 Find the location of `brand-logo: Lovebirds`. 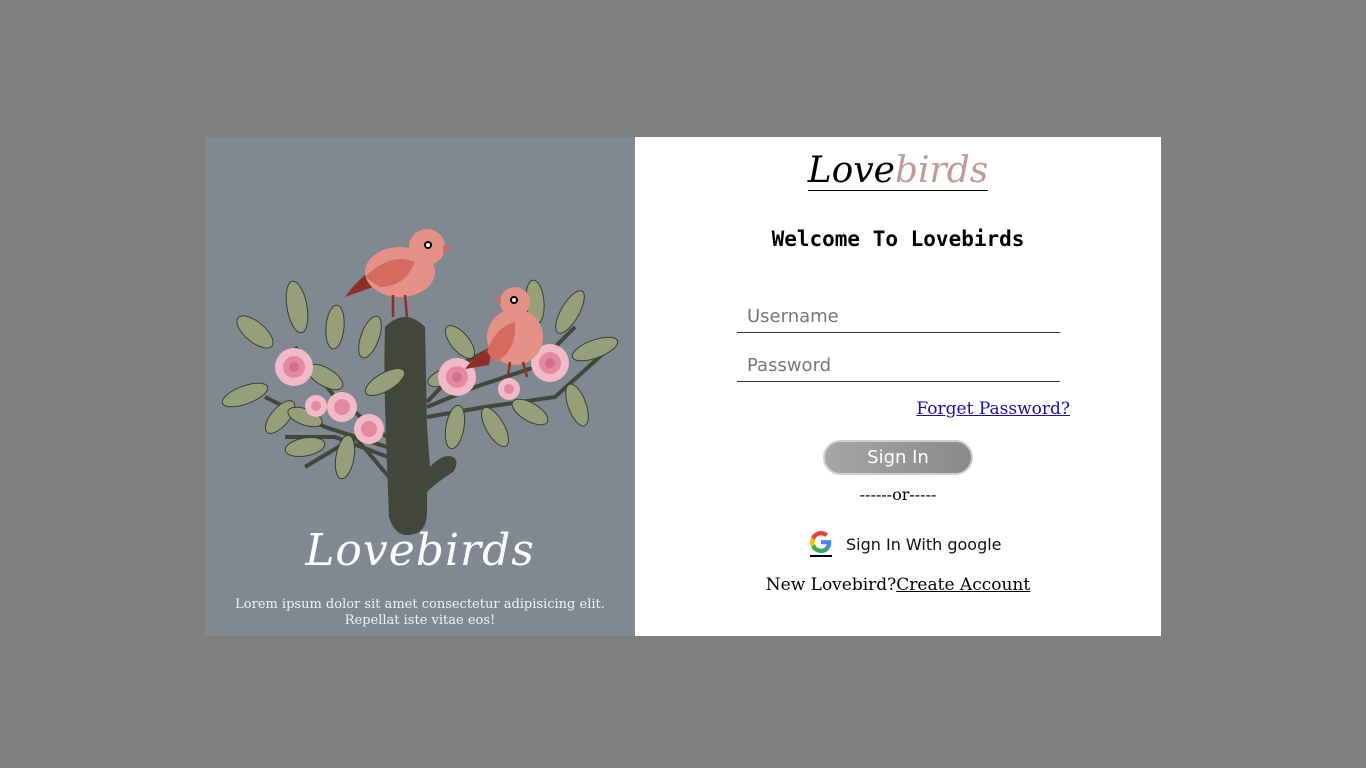

brand-logo: Lovebirds is located at coordinates (898, 171).